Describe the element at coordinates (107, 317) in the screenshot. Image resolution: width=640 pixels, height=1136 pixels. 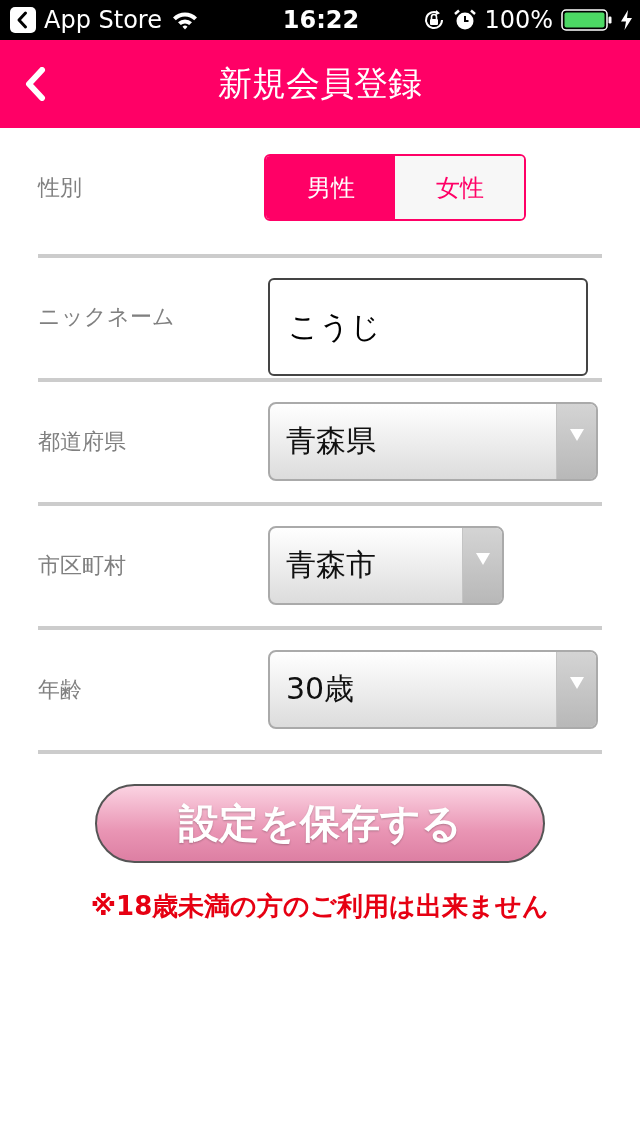
I see `field-label: ニックネーム` at that location.